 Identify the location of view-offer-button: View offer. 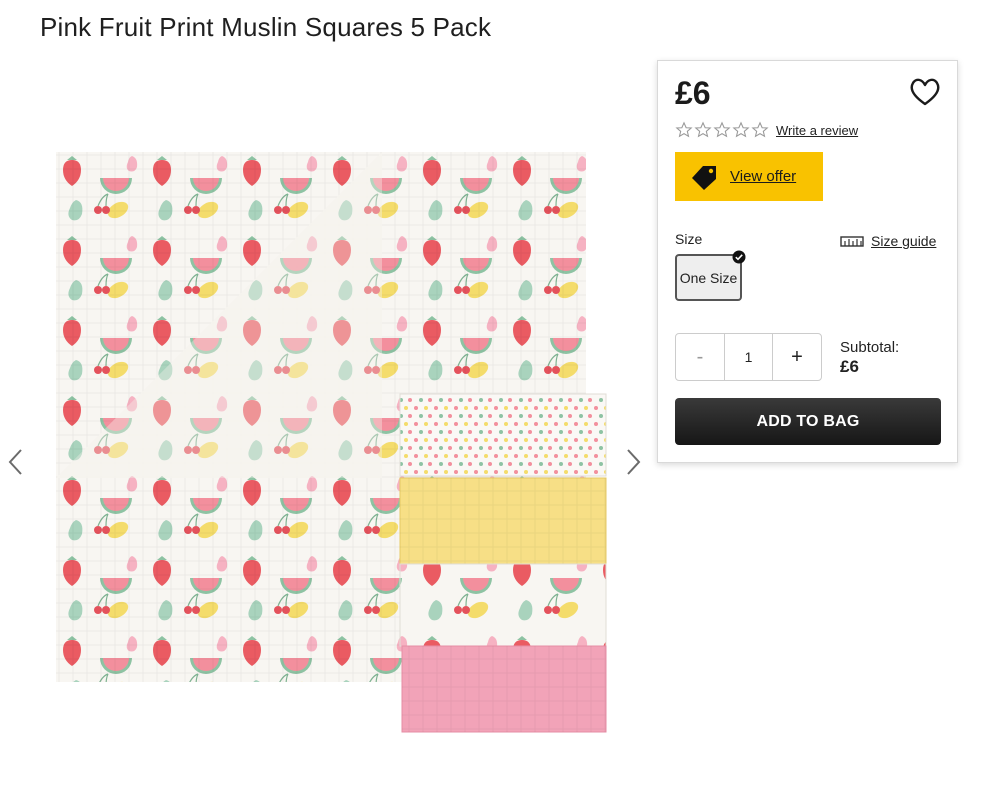
(749, 176).